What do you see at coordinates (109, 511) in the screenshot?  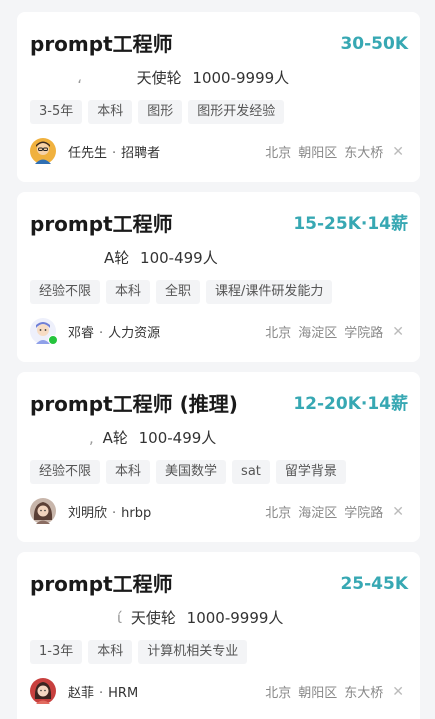 I see `recruiter-name: 刘明欣 · hrbp` at bounding box center [109, 511].